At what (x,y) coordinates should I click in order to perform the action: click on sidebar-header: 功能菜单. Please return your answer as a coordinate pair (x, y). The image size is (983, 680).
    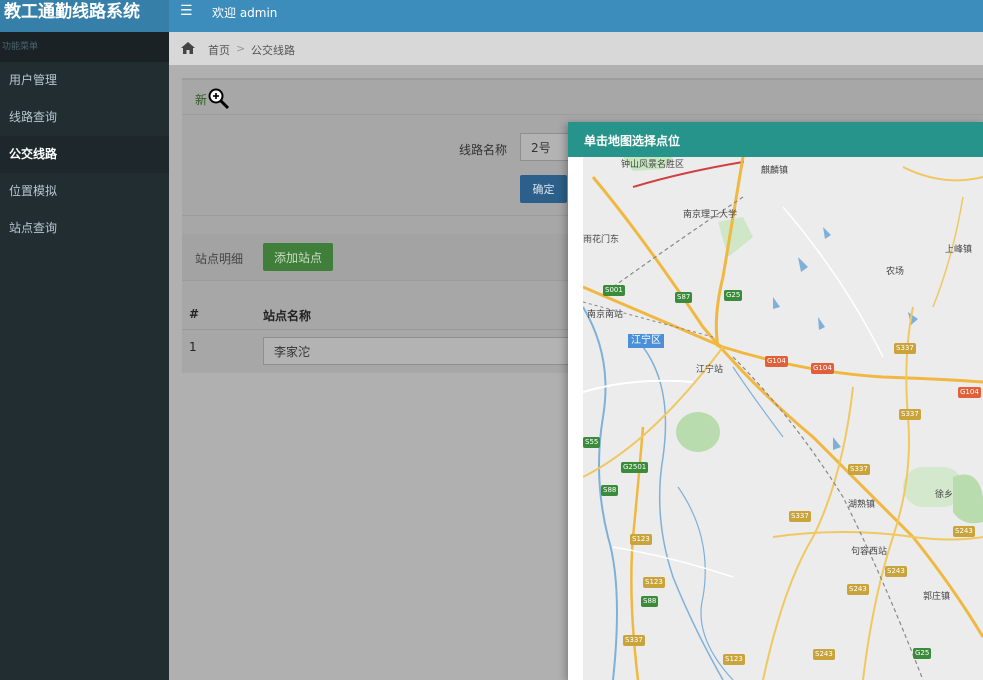
    Looking at the image, I should click on (84, 47).